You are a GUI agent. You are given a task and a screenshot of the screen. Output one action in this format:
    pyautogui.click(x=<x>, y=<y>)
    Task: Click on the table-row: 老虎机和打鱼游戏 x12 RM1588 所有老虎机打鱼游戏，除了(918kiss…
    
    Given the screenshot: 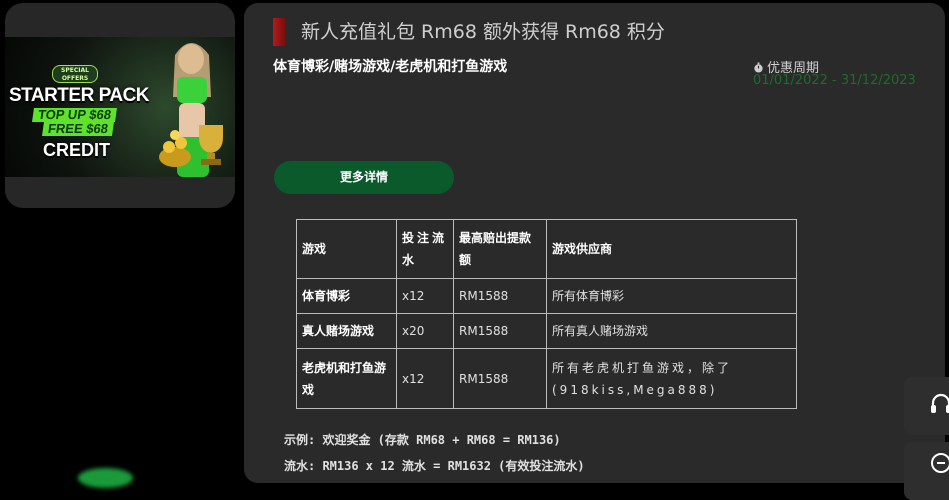 What is the action you would take?
    pyautogui.click(x=546, y=378)
    